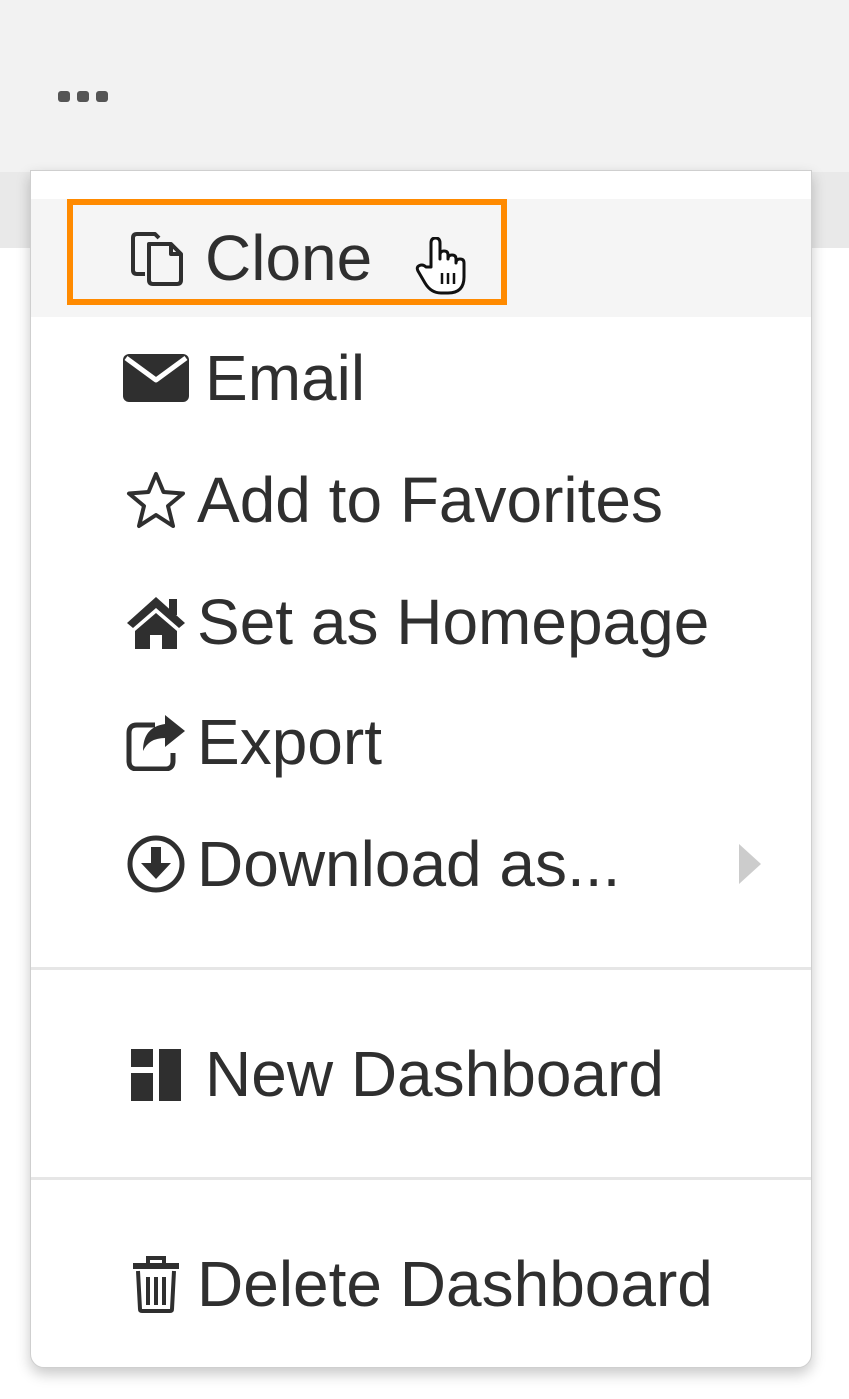  I want to click on ellipsis-icon, so click(83, 96).